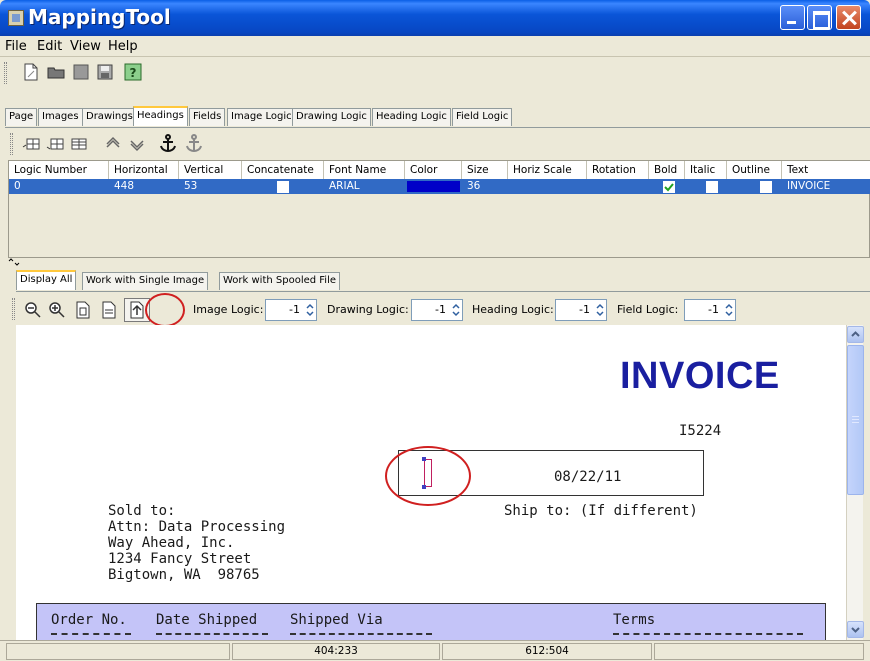 The image size is (870, 661). I want to click on field-logic-spinner: -1, so click(710, 310).